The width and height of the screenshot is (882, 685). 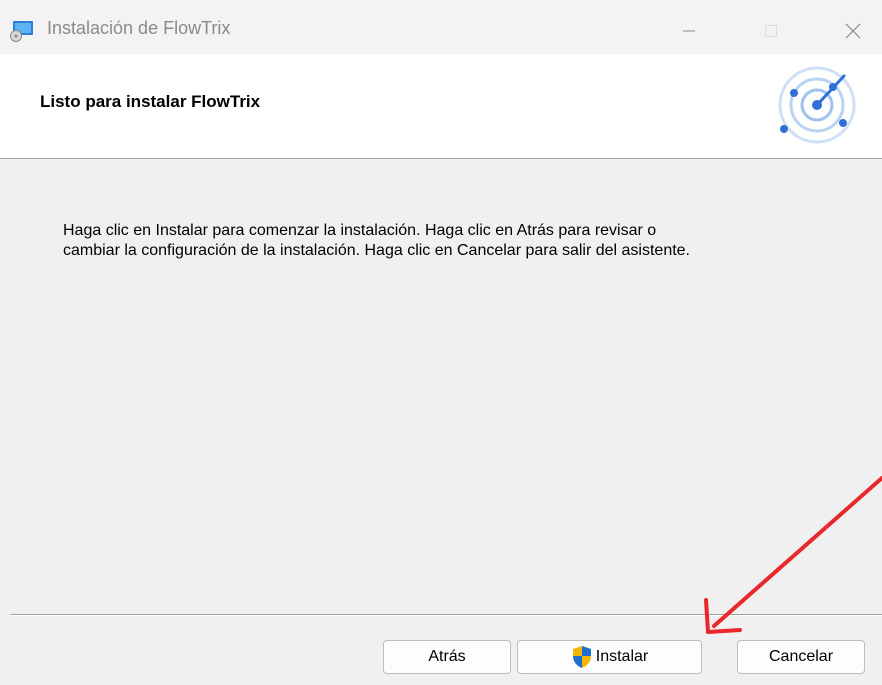 What do you see at coordinates (150, 101) in the screenshot?
I see `page-title: Listo para instalar FlowTrix` at bounding box center [150, 101].